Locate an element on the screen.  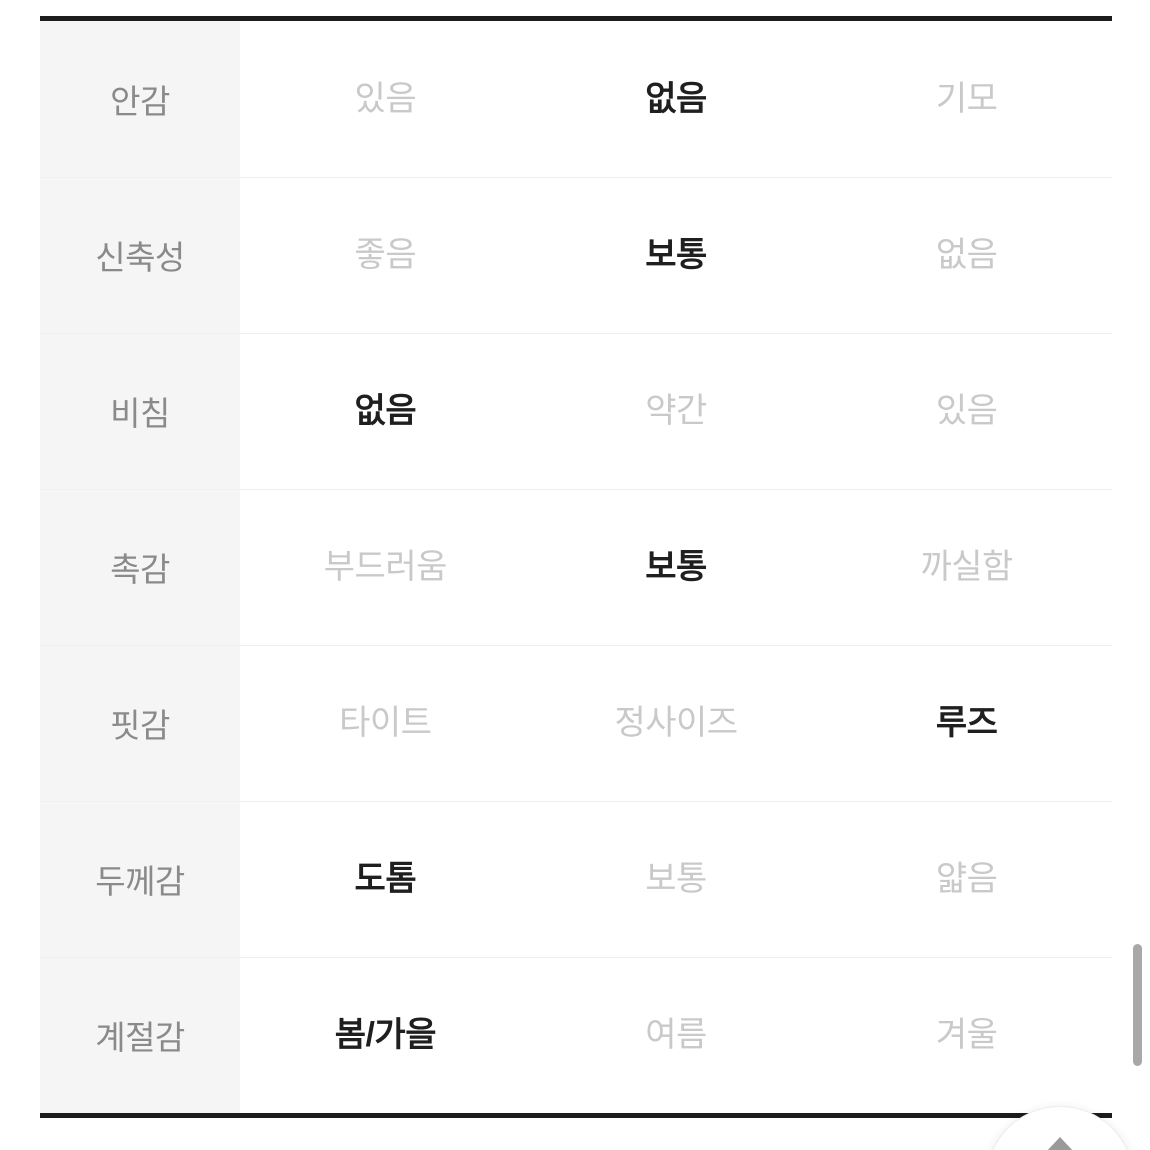
attribute-option-group: 없음 약간 있음 is located at coordinates (676, 411).